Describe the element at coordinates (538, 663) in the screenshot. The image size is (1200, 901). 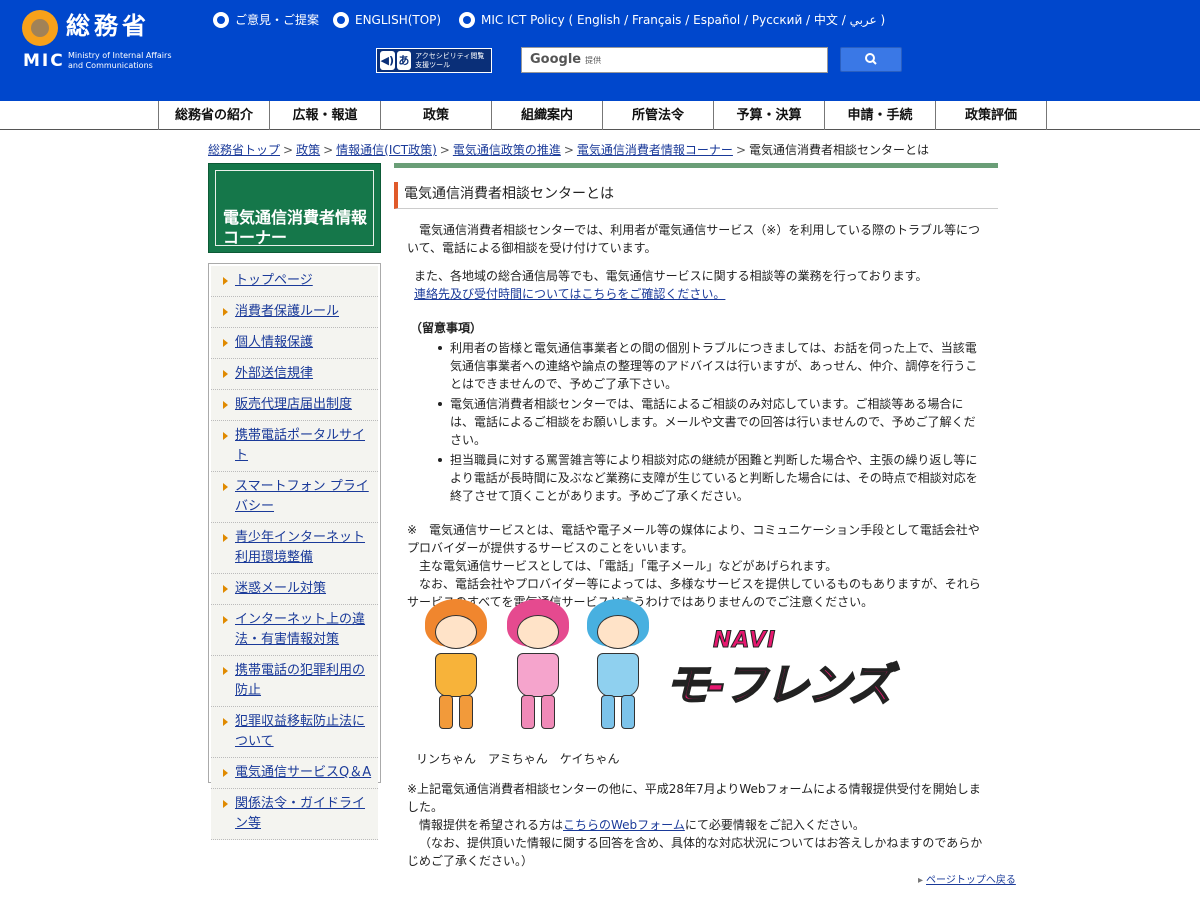
I see `character-ami` at that location.